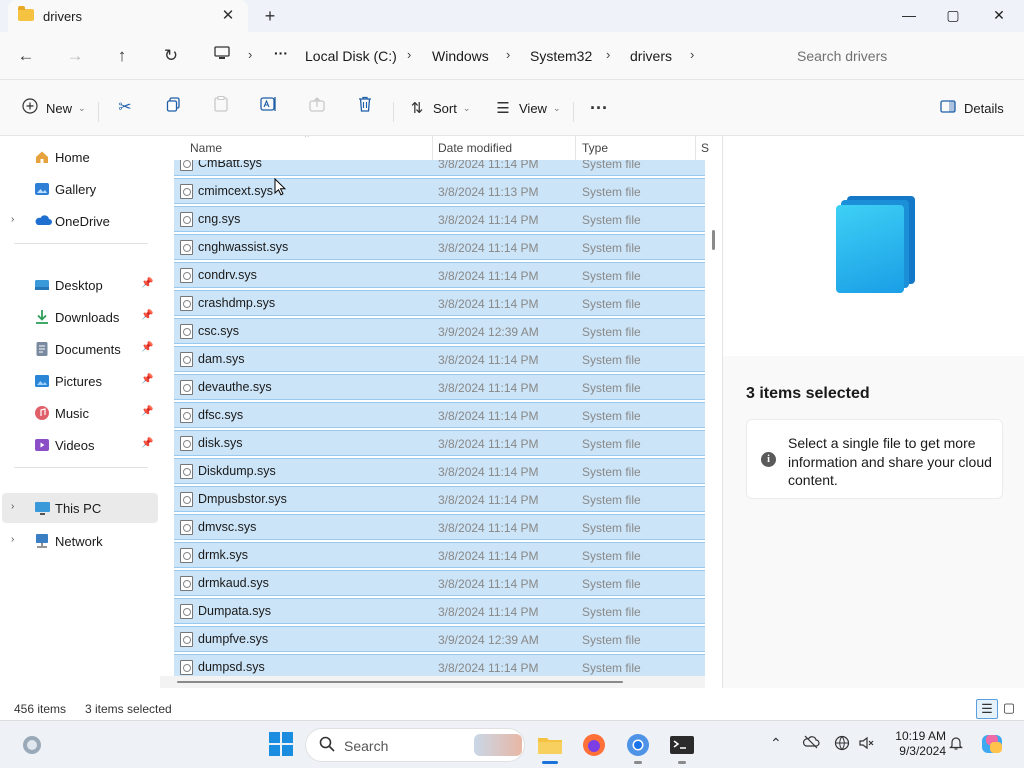 Image resolution: width=1024 pixels, height=768 pixels. I want to click on breadcrumb-local-disk: Local Disk (C:), so click(351, 56).